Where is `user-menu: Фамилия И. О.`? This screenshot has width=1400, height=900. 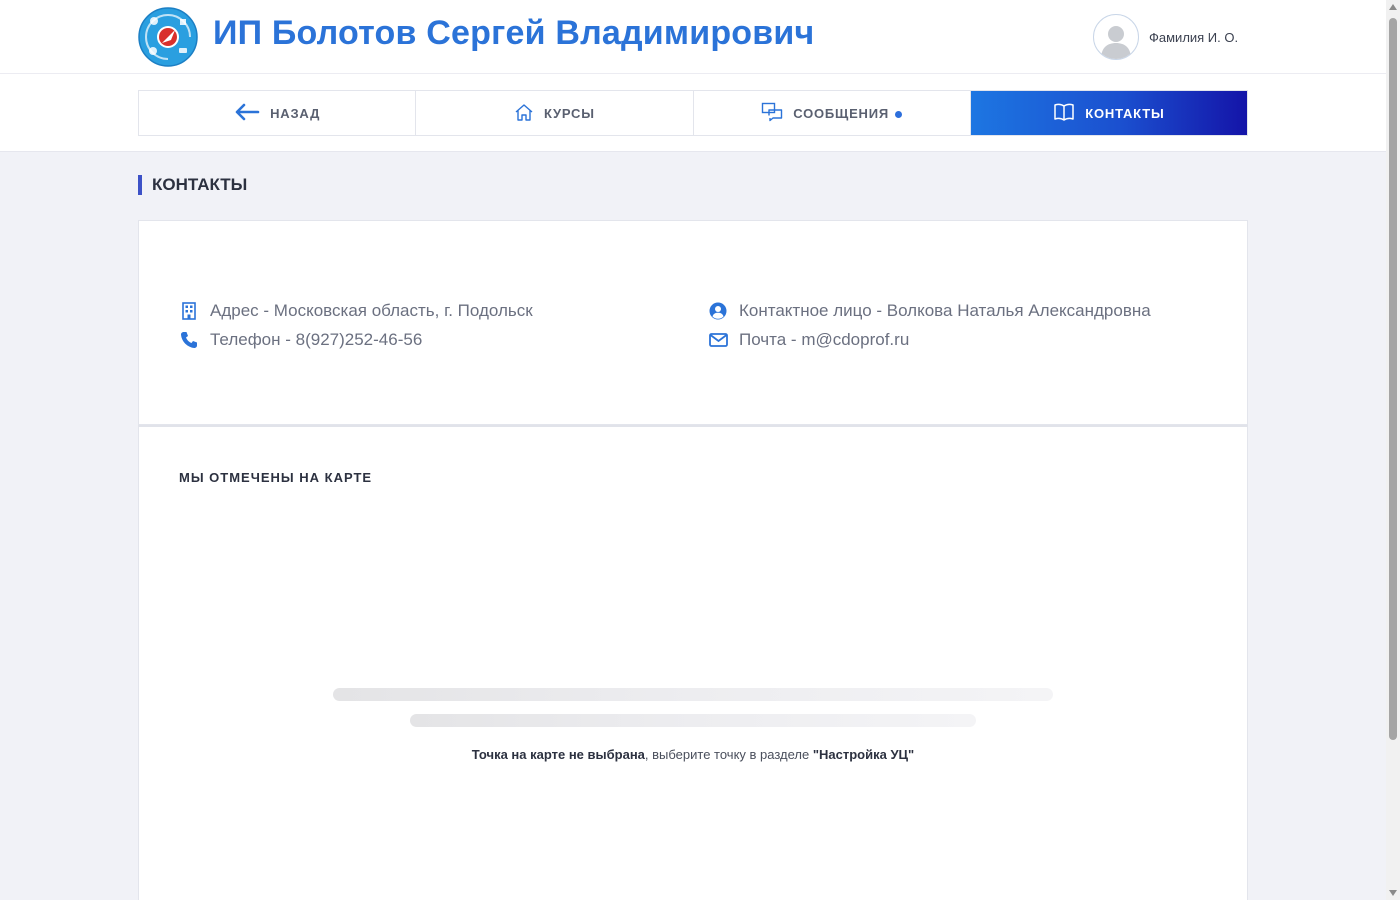 user-menu: Фамилия И. О. is located at coordinates (1165, 37).